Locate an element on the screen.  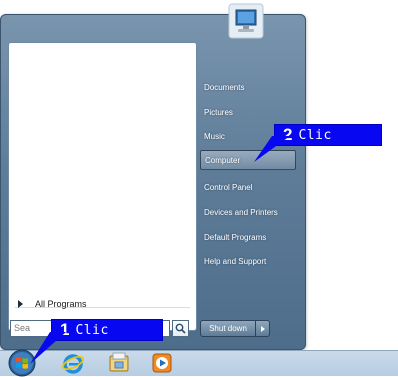
menu-item-help-and-support: Help and Support is located at coordinates (248, 262).